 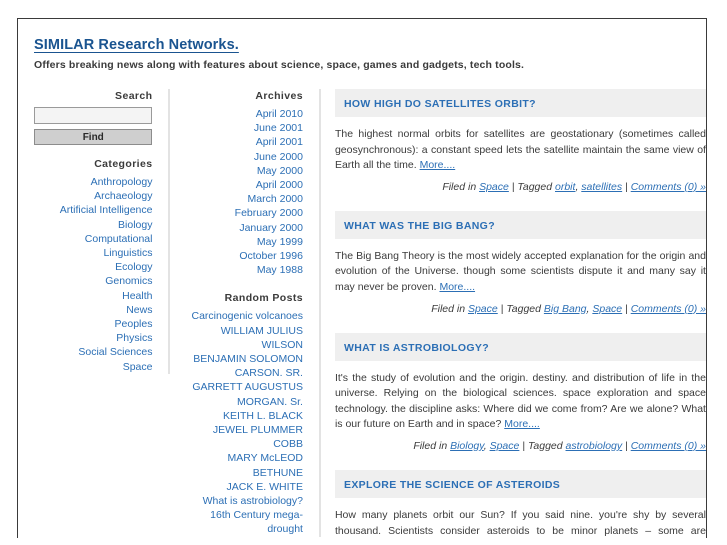 I want to click on list-item: February 2000, so click(x=243, y=213).